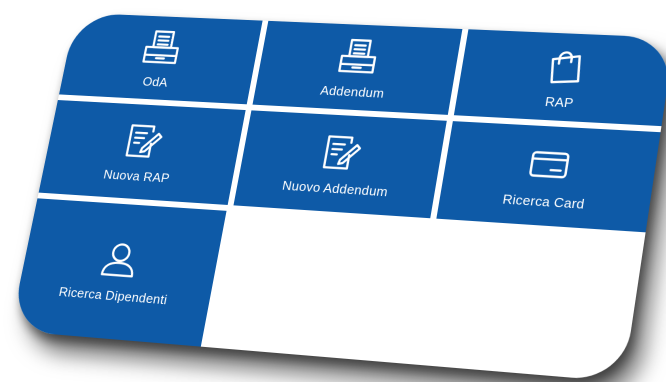 The height and width of the screenshot is (382, 666). Describe the element at coordinates (335, 187) in the screenshot. I see `tile-label: Nuovo Addendum` at that location.